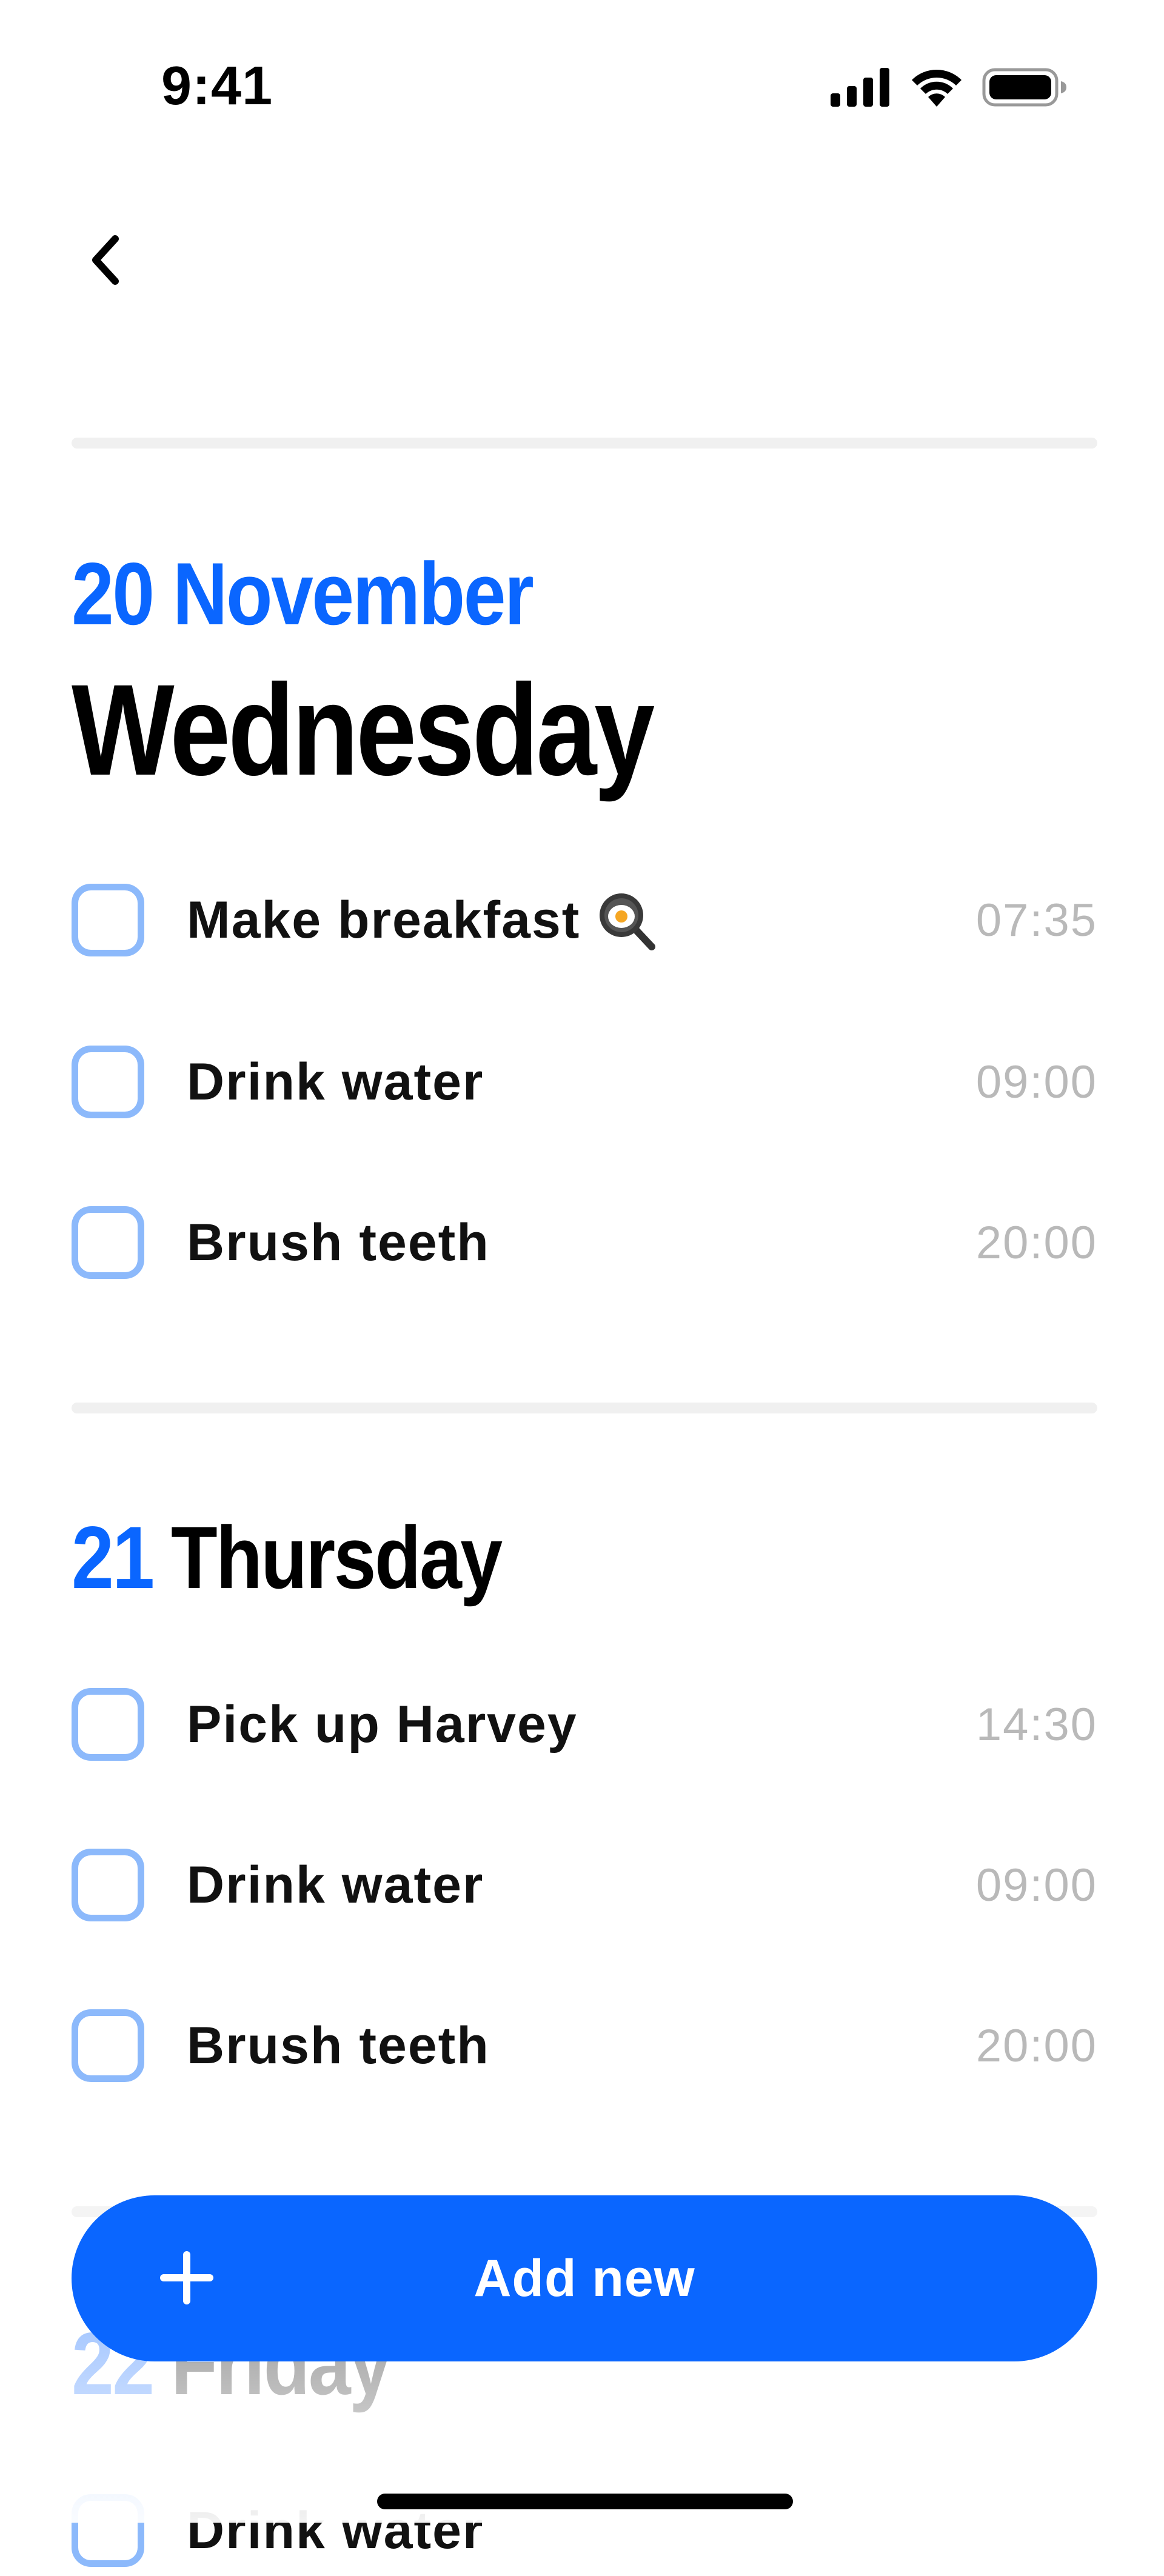  What do you see at coordinates (860, 87) in the screenshot?
I see `cellular-signal-icon` at bounding box center [860, 87].